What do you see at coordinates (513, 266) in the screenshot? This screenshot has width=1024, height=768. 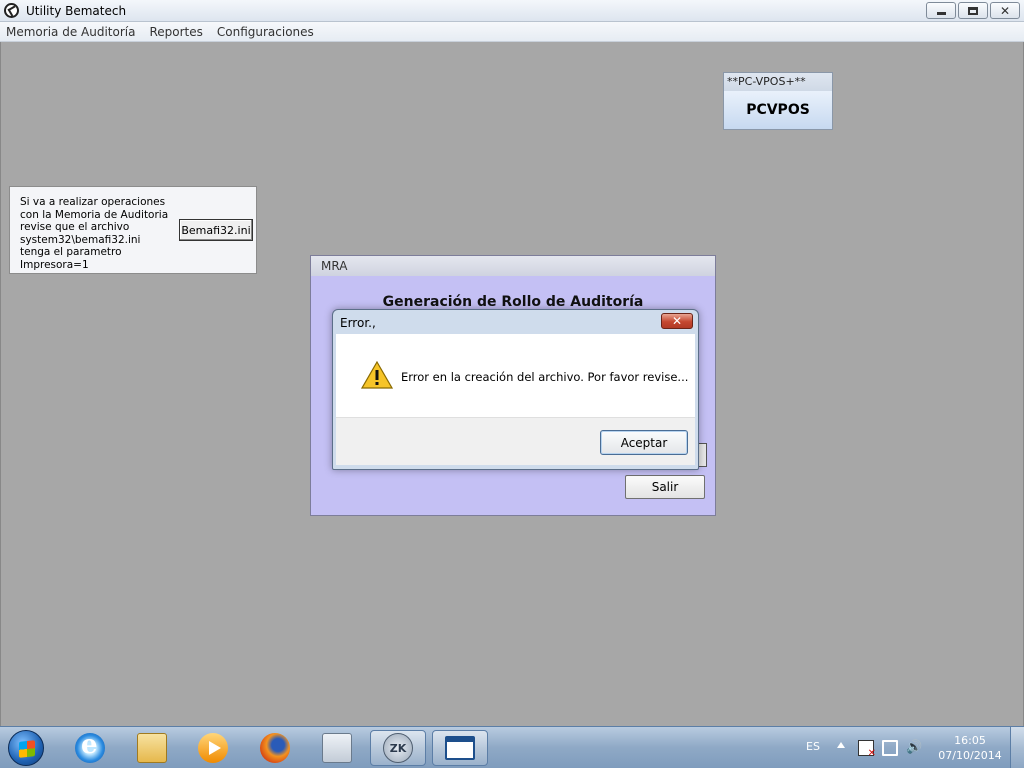 I see `mra-title: MRA` at bounding box center [513, 266].